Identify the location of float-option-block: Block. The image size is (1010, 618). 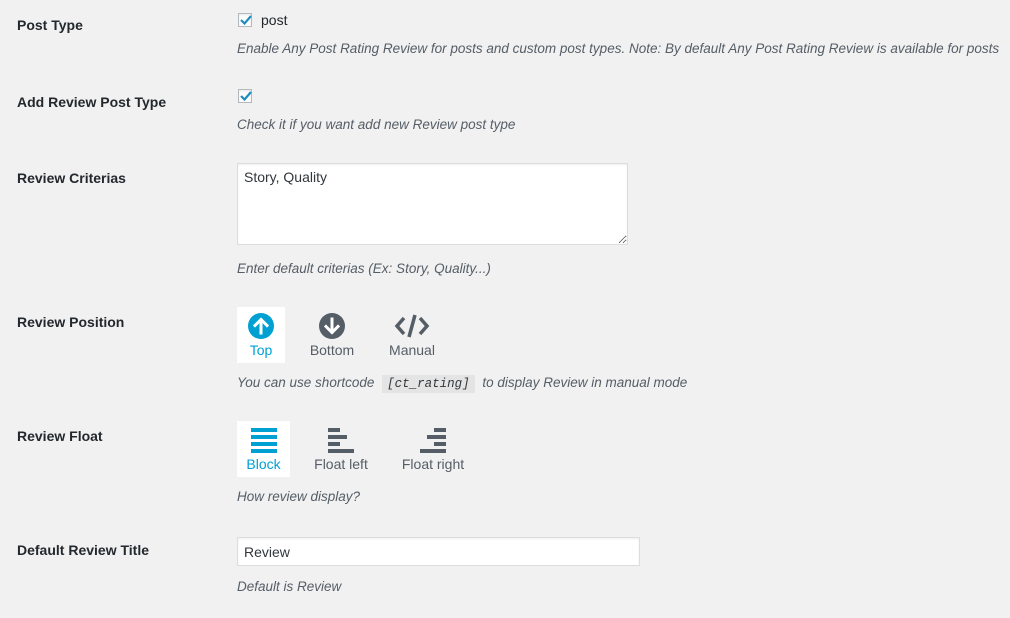
(263, 449).